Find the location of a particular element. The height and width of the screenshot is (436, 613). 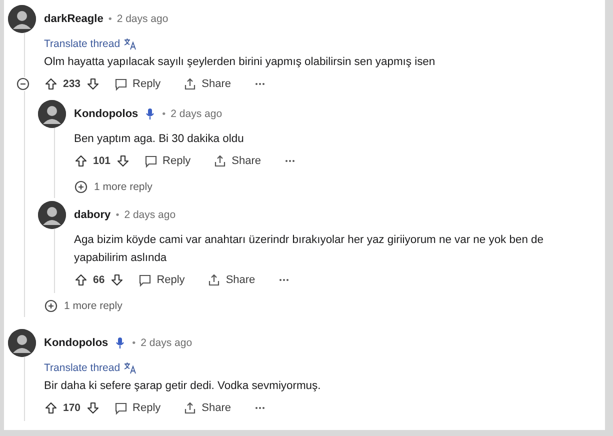

collapse-button is located at coordinates (23, 84).